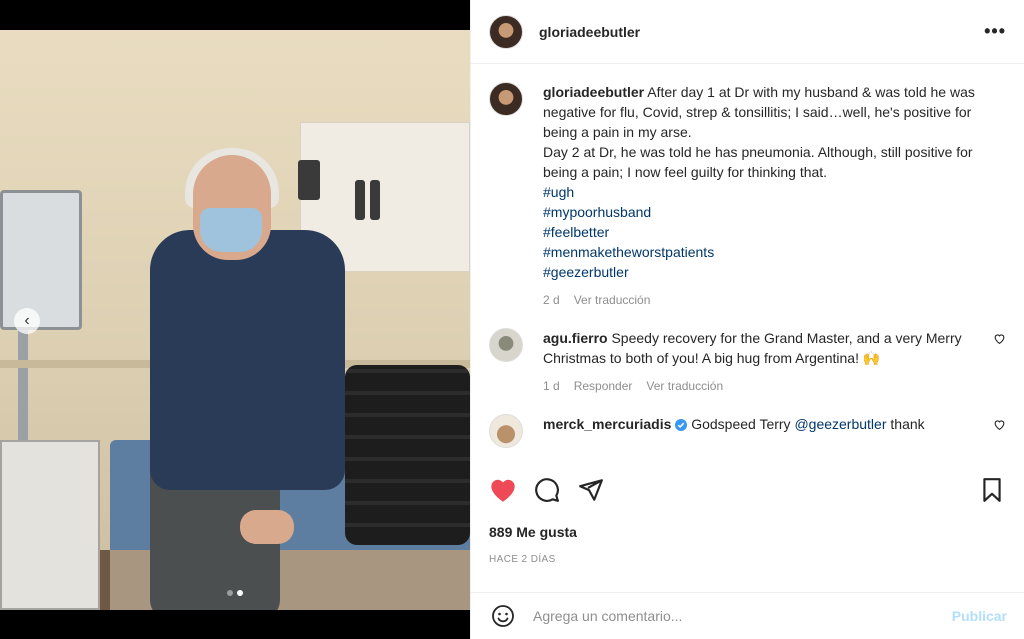  Describe the element at coordinates (589, 32) in the screenshot. I see `author-username: gloriadeebutler` at that location.